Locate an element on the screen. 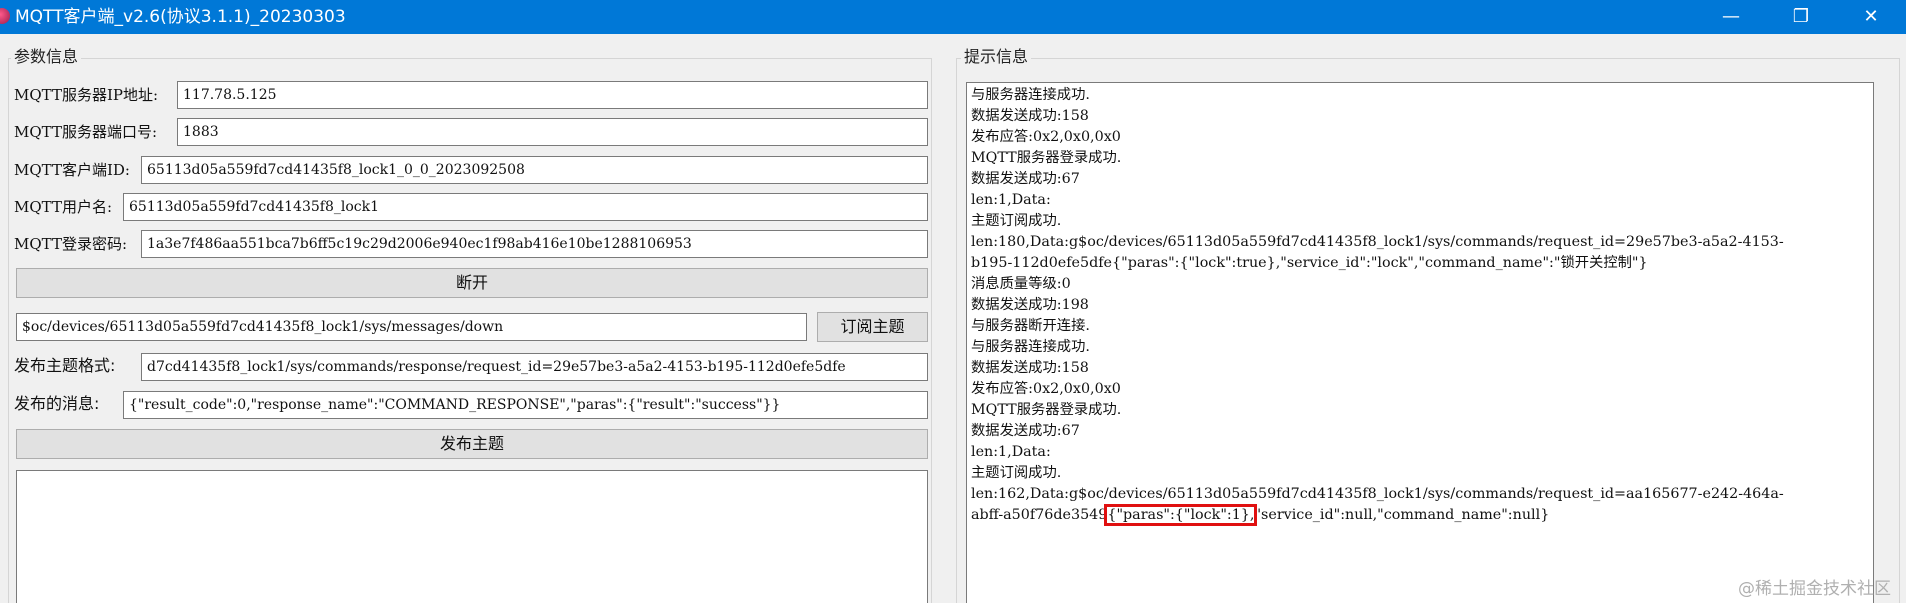 This screenshot has width=1906, height=603. subscribe-button: 订阅主题 is located at coordinates (872, 327).